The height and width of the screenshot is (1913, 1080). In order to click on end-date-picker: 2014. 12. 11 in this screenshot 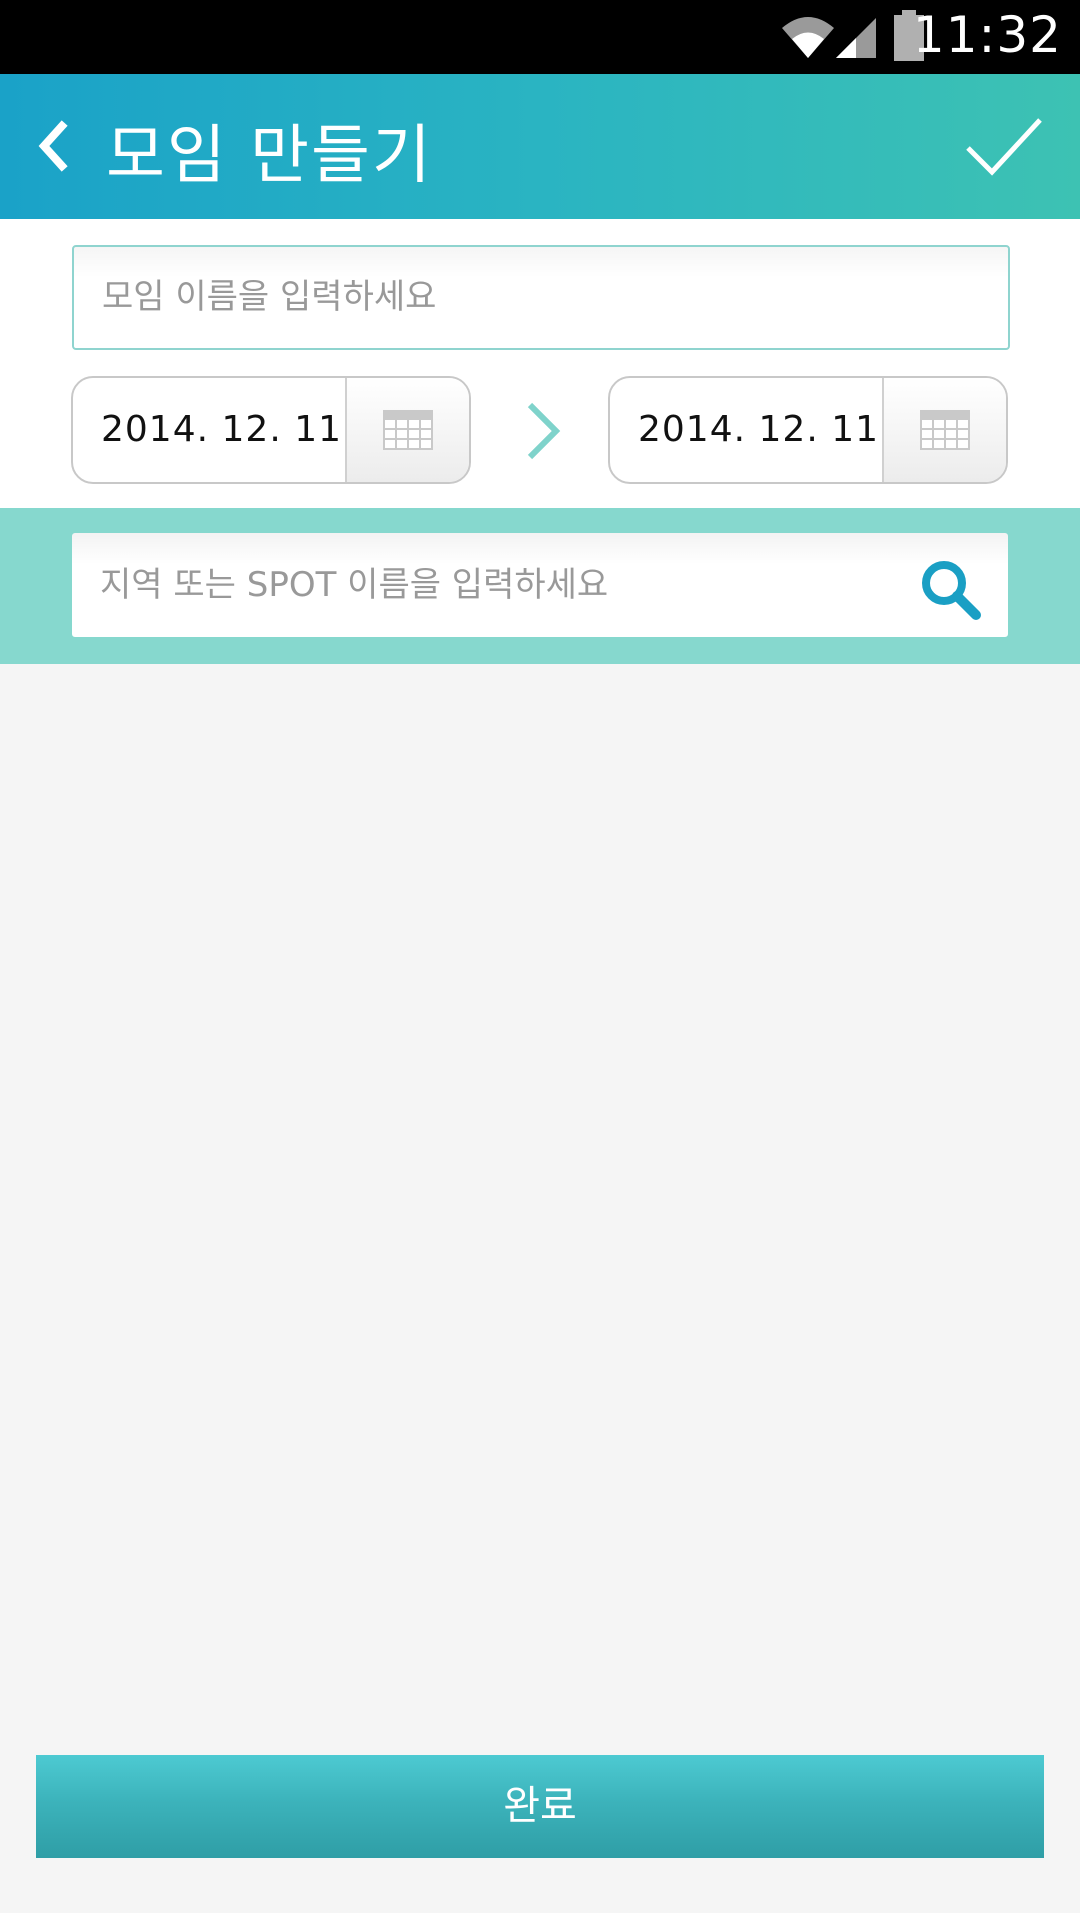, I will do `click(808, 430)`.